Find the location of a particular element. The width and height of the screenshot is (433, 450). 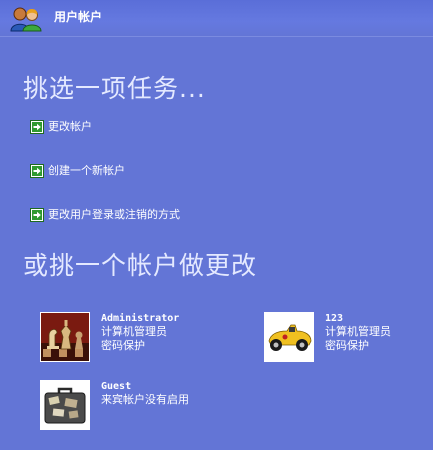

task-label: 更改用户登录或注销的方式 is located at coordinates (114, 214).